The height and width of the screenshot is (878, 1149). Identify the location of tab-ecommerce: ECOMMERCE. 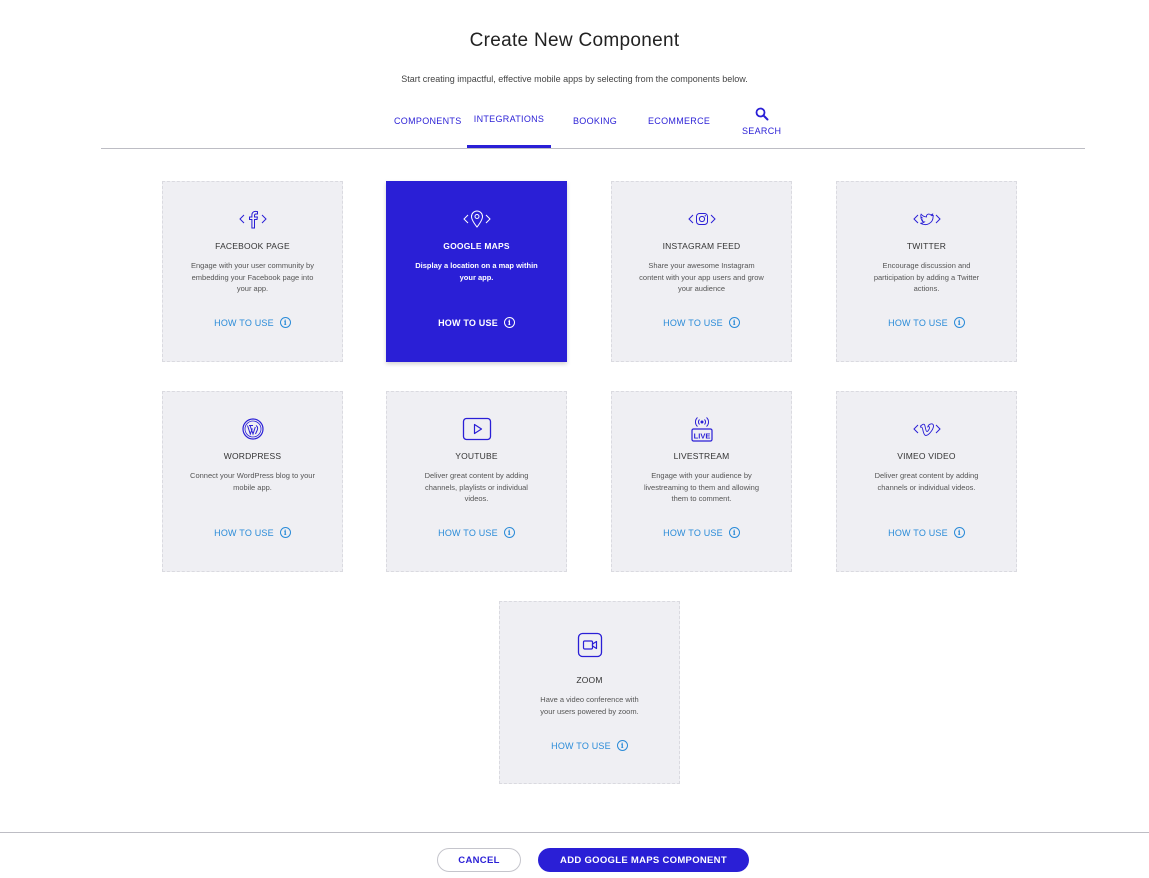
(679, 123).